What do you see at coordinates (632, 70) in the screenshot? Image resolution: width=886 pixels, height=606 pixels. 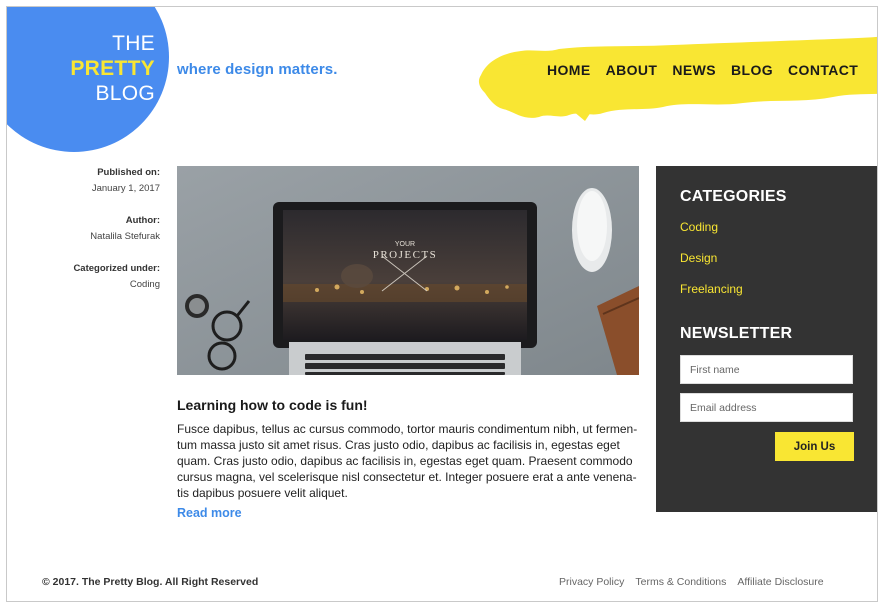 I see `nav-about: ABOUT` at bounding box center [632, 70].